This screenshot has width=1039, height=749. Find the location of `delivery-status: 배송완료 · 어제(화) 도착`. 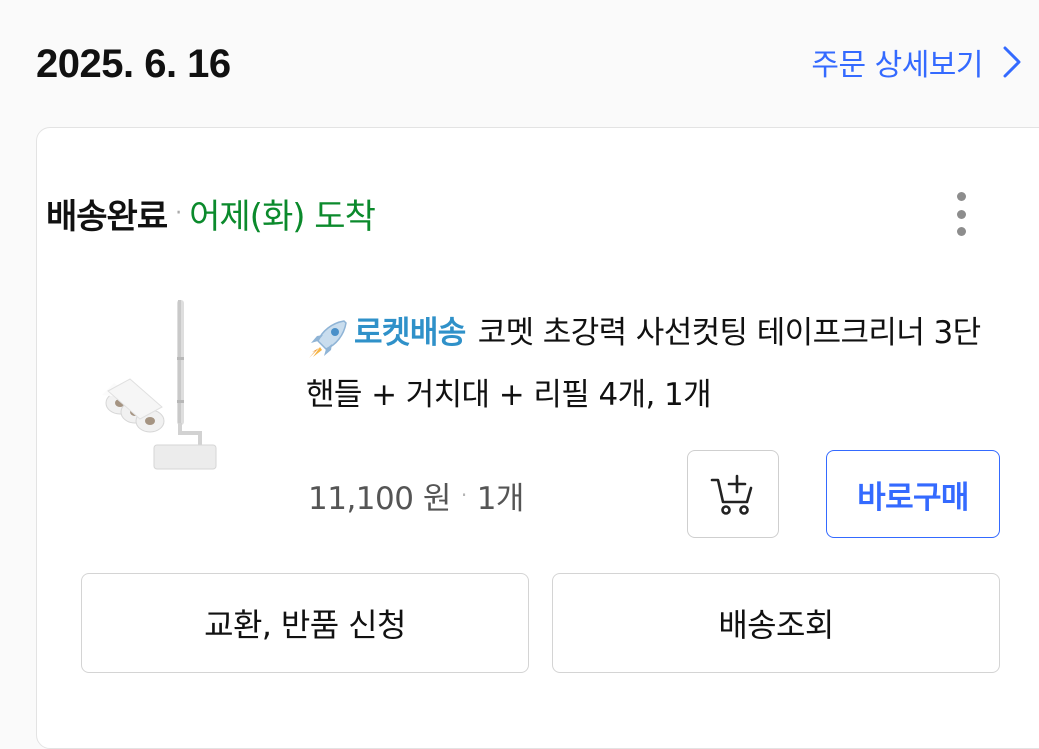

delivery-status: 배송완료 · 어제(화) 도착 is located at coordinates (211, 213).